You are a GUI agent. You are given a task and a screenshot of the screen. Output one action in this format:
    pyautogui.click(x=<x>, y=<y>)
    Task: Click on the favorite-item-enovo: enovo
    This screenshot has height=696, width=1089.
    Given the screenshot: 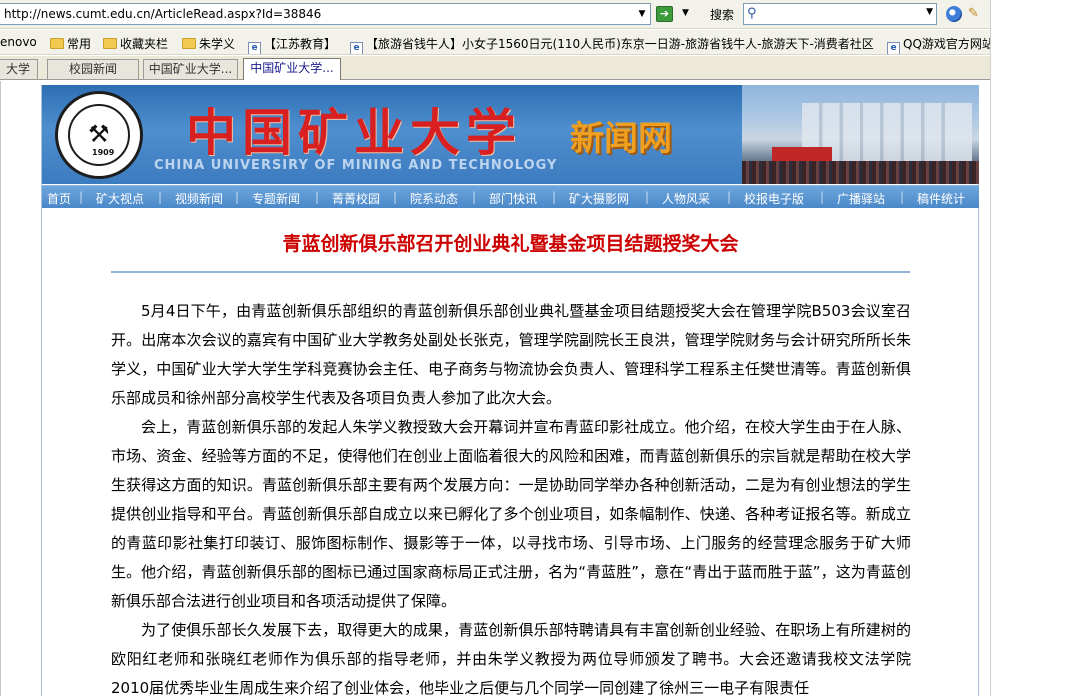 What is the action you would take?
    pyautogui.click(x=18, y=42)
    